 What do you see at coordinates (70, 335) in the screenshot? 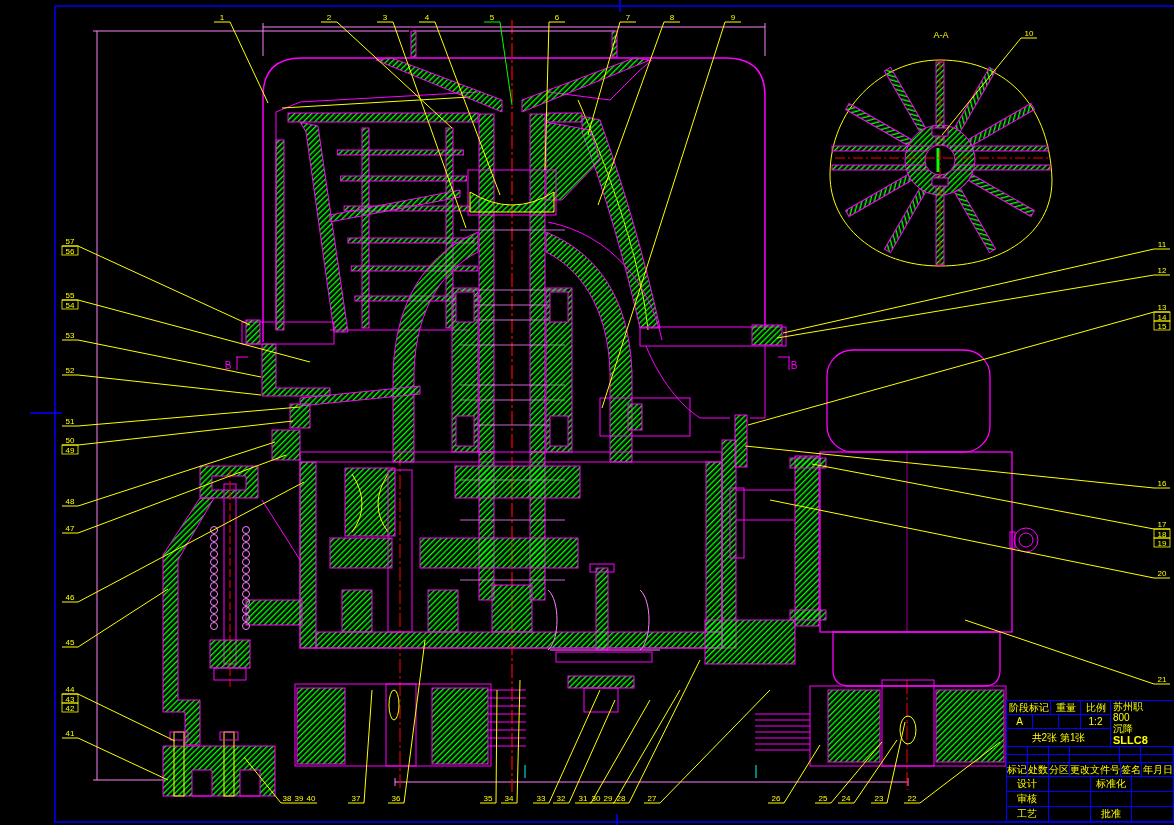
I see `part-number: 53` at bounding box center [70, 335].